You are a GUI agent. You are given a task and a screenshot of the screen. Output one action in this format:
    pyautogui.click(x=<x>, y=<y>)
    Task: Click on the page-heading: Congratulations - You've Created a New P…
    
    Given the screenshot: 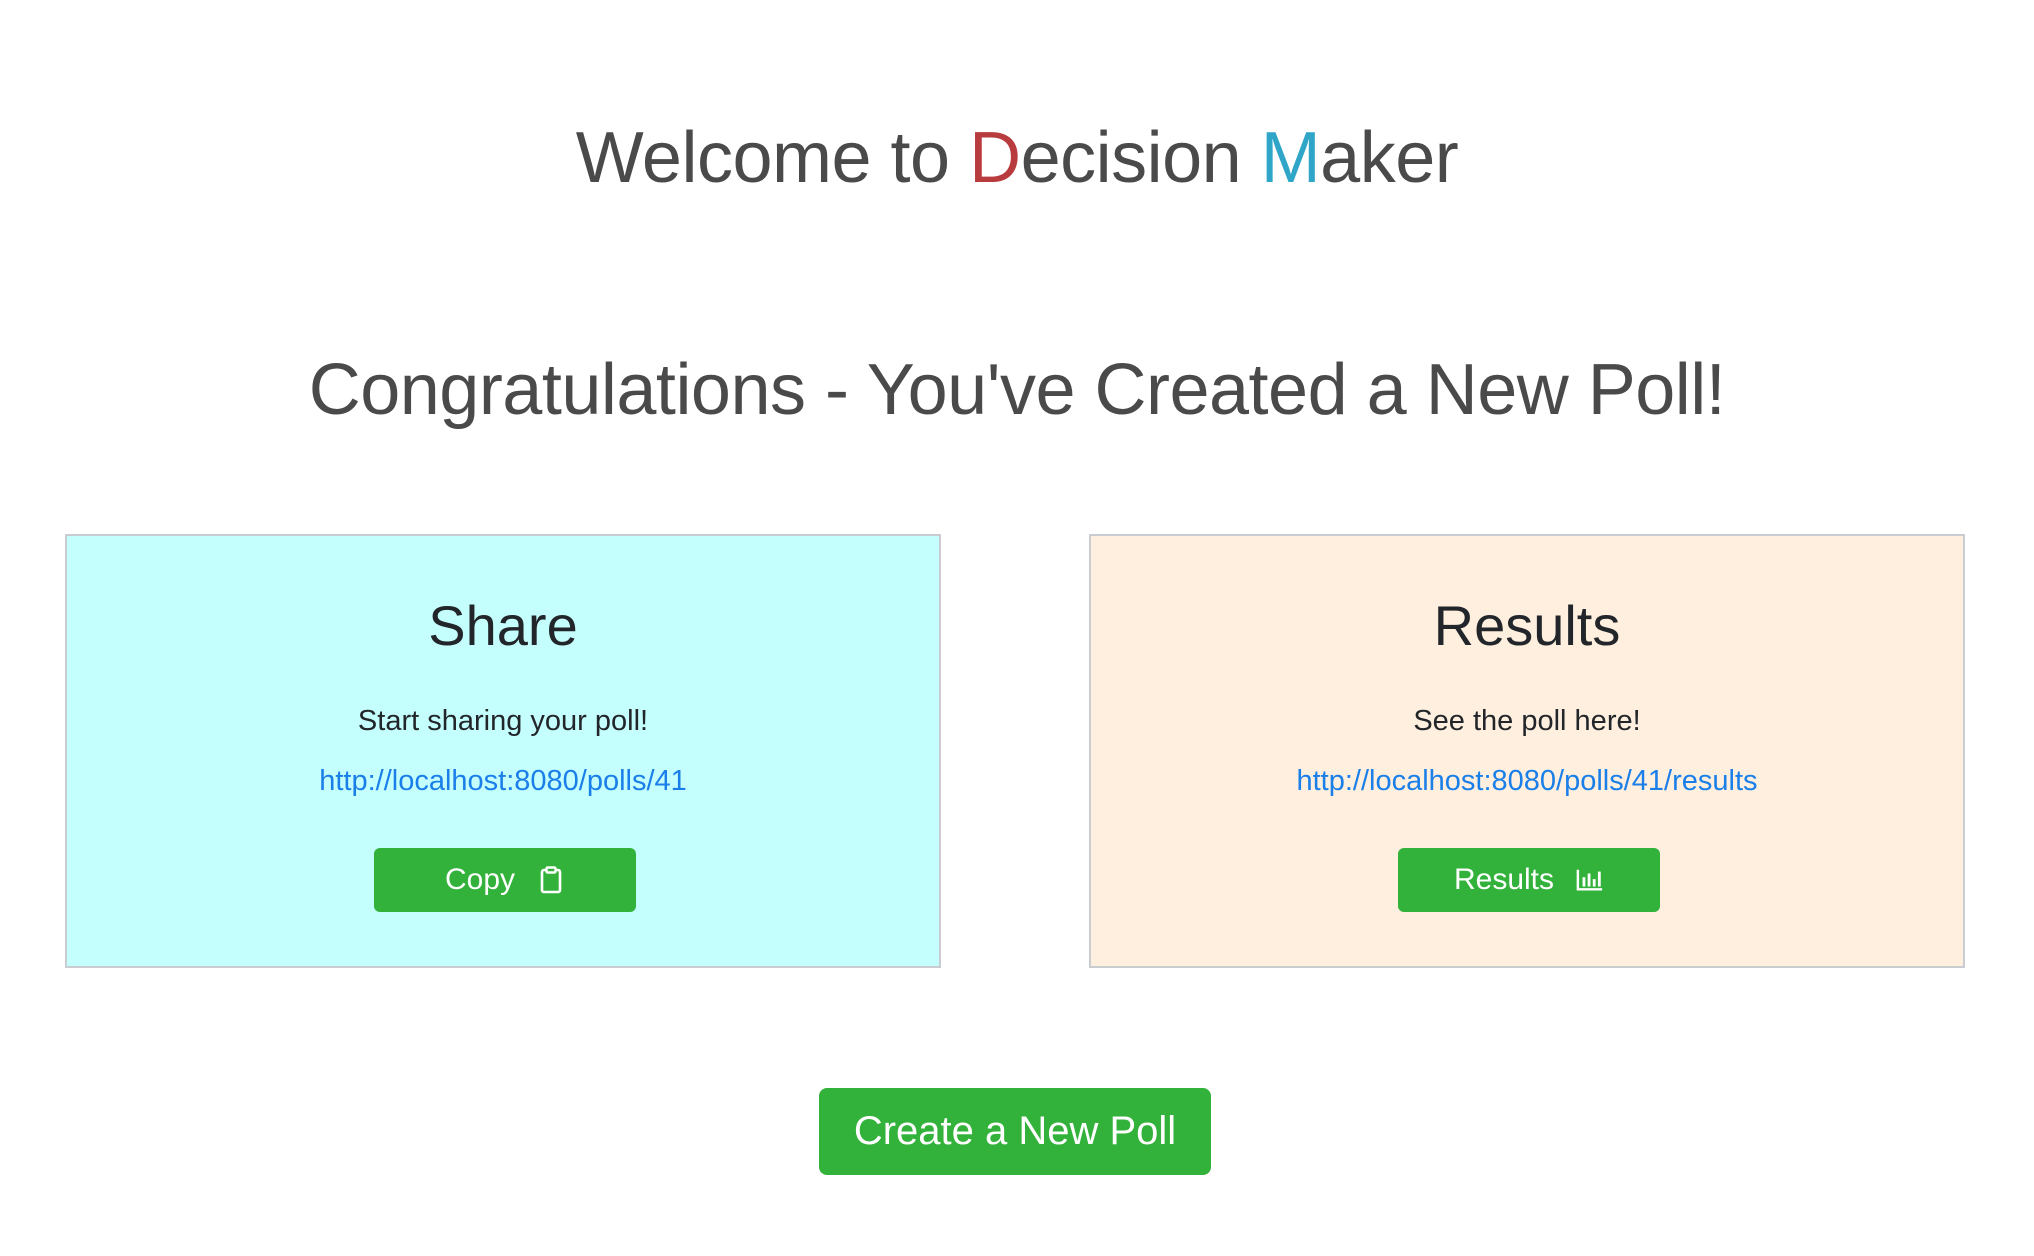 What is the action you would take?
    pyautogui.click(x=1017, y=390)
    